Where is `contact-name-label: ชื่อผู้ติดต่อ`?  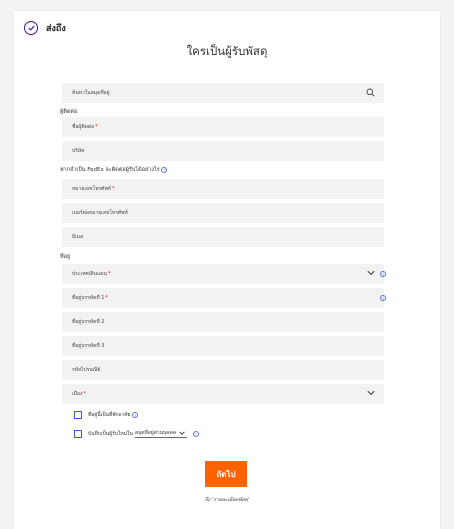
contact-name-label: ชื่อผู้ติดต่อ is located at coordinates (83, 127).